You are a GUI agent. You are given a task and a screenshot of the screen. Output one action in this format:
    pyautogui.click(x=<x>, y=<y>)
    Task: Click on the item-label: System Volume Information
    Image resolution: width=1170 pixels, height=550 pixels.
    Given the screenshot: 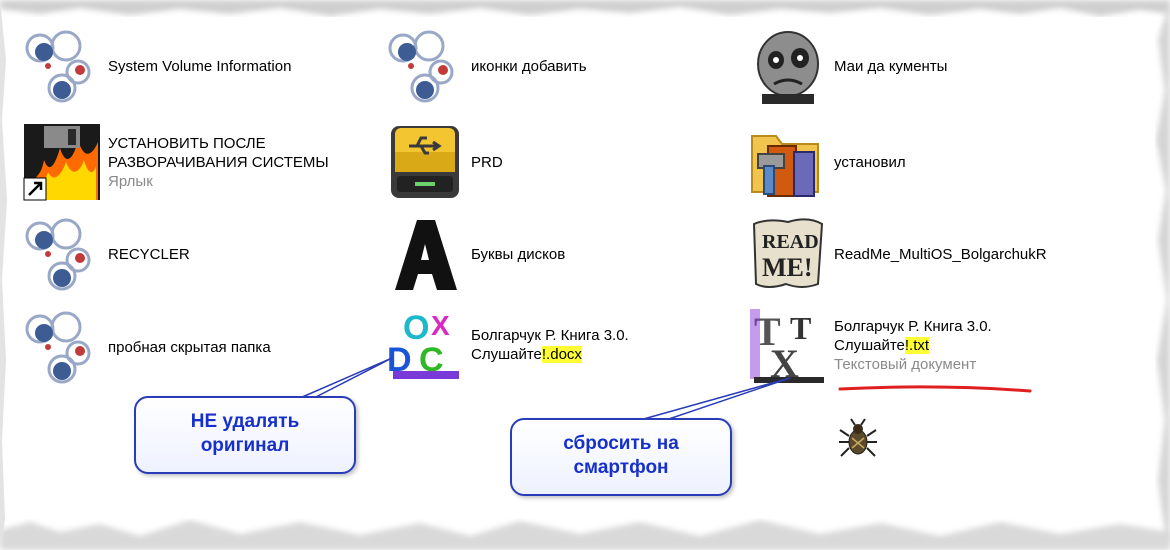 What is the action you would take?
    pyautogui.click(x=200, y=66)
    